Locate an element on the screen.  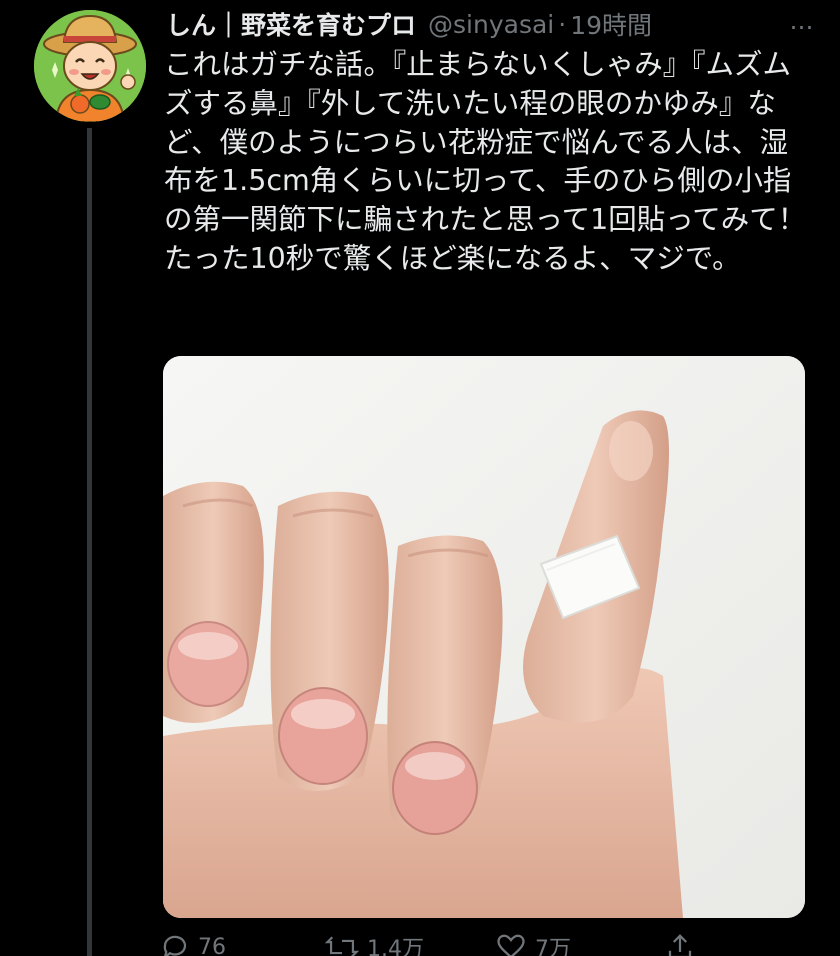
avatar is located at coordinates (90, 66).